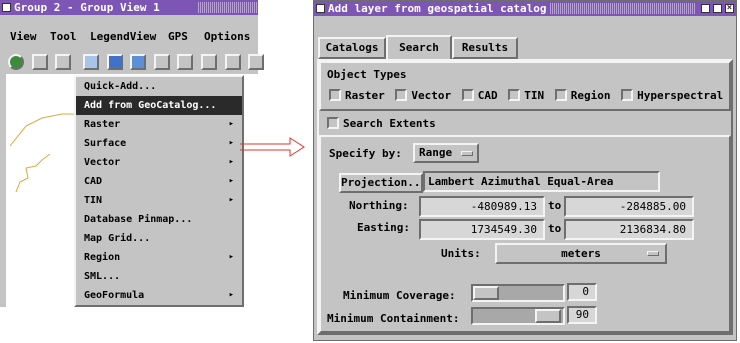 Image resolution: width=740 pixels, height=343 pixels. I want to click on menubar: View Tool LegendView GPS Options, so click(129, 37).